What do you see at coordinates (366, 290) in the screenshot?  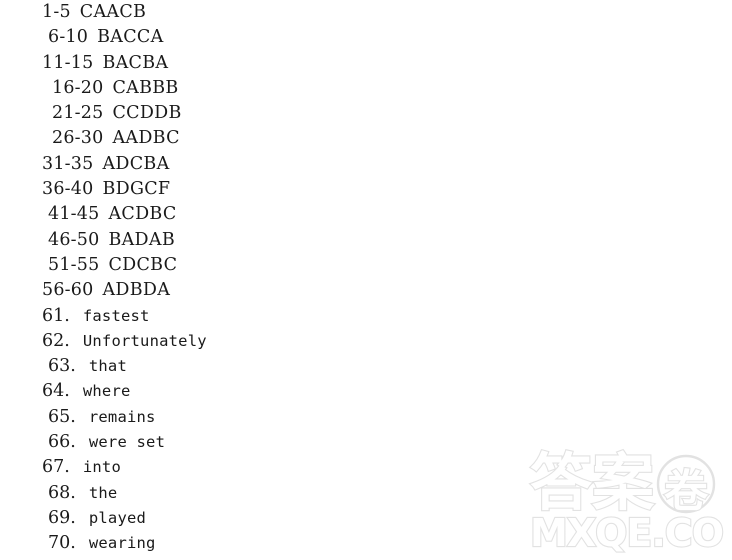 I see `answer-row-multiple-choice: 56-60 ADBDA` at bounding box center [366, 290].